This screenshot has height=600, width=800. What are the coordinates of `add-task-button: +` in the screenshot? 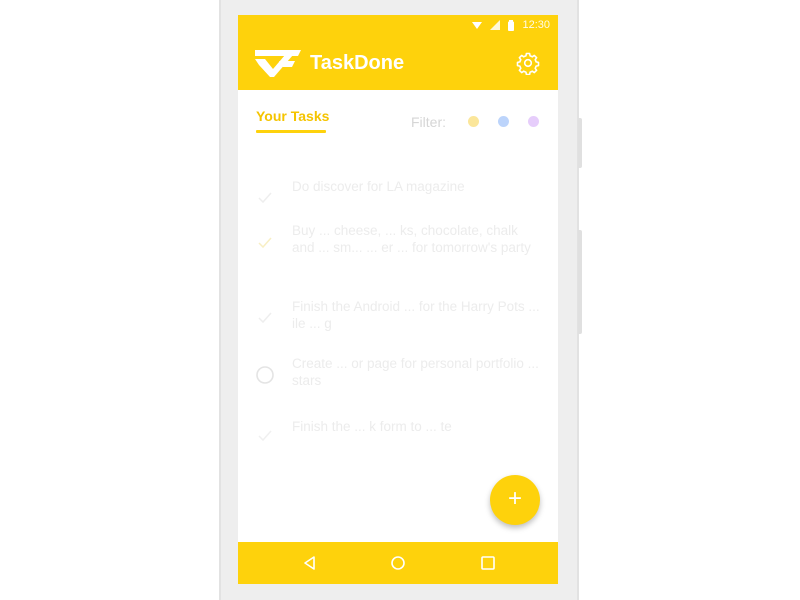 It's located at (515, 500).